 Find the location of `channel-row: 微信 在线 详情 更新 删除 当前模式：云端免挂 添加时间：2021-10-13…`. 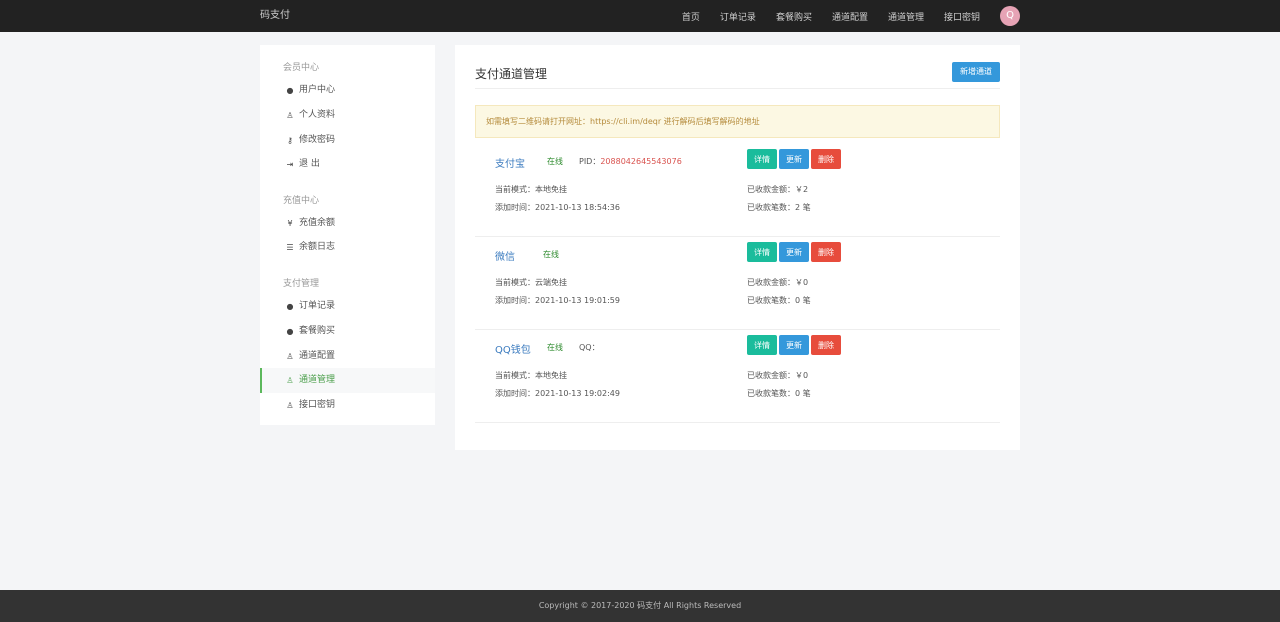

channel-row: 微信 在线 详情 更新 删除 当前模式：云端免挂 添加时间：2021-10-13… is located at coordinates (737, 283).